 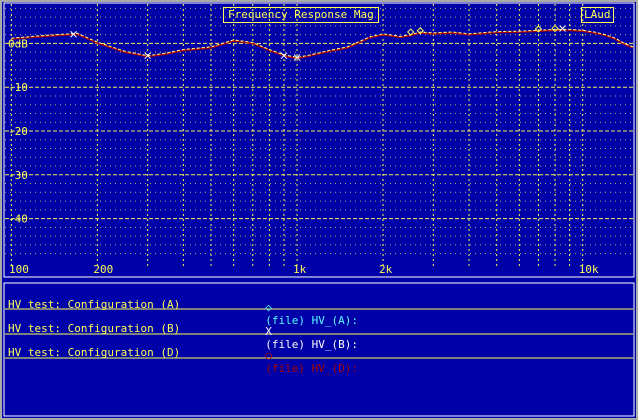 I want to click on y-tick-label: -20, so click(x=18, y=131).